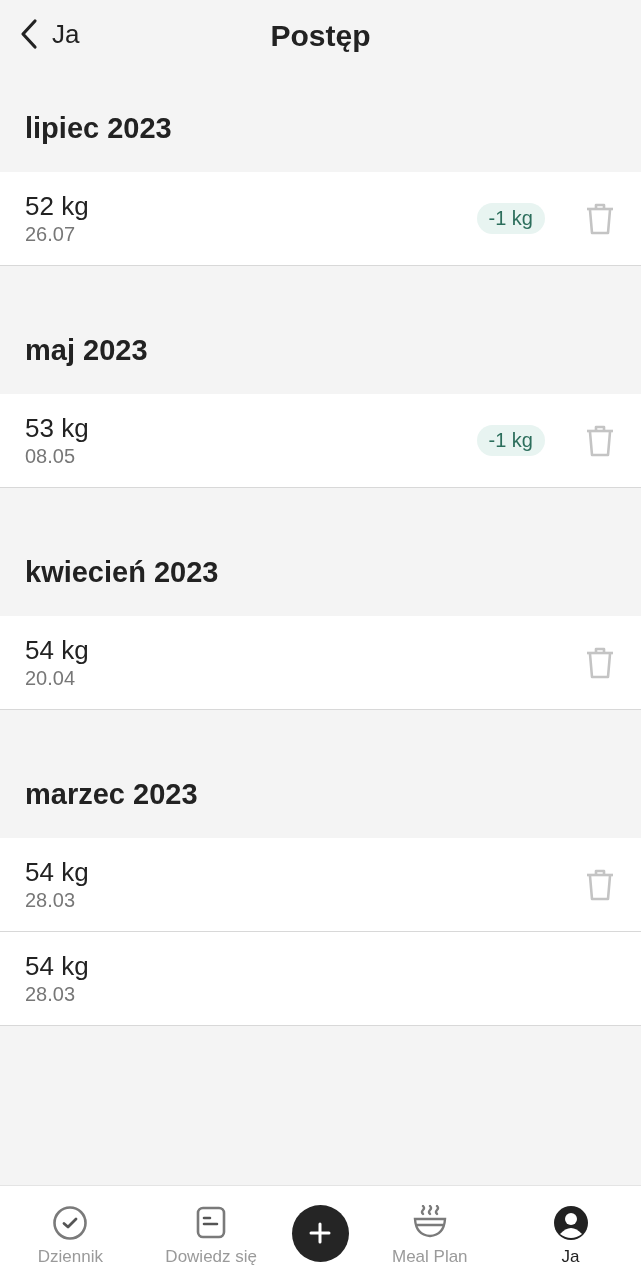 This screenshot has height=1280, width=641. What do you see at coordinates (51, 234) in the screenshot?
I see `entry-date: 26.07` at bounding box center [51, 234].